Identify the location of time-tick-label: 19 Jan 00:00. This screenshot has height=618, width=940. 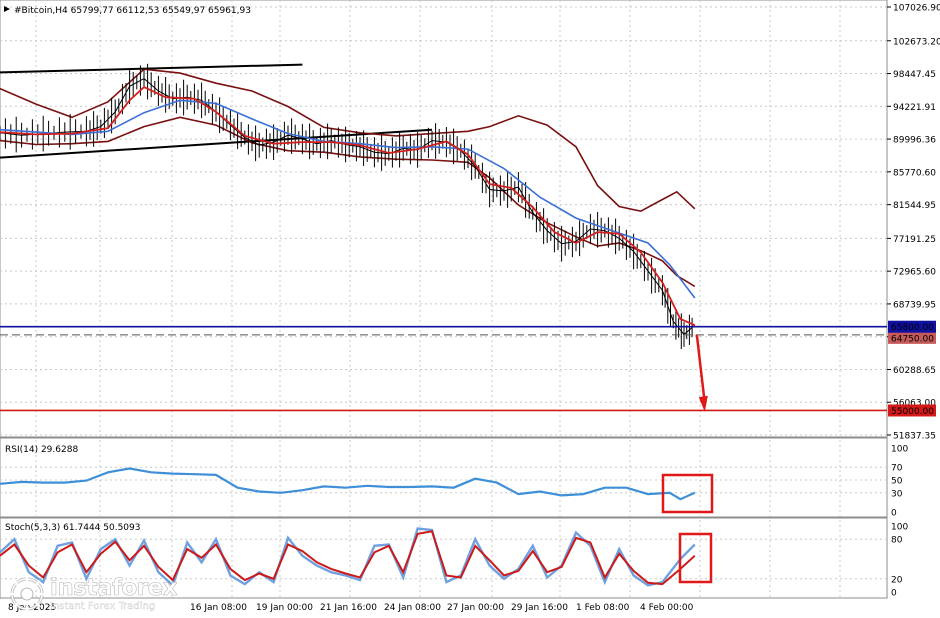
(284, 608).